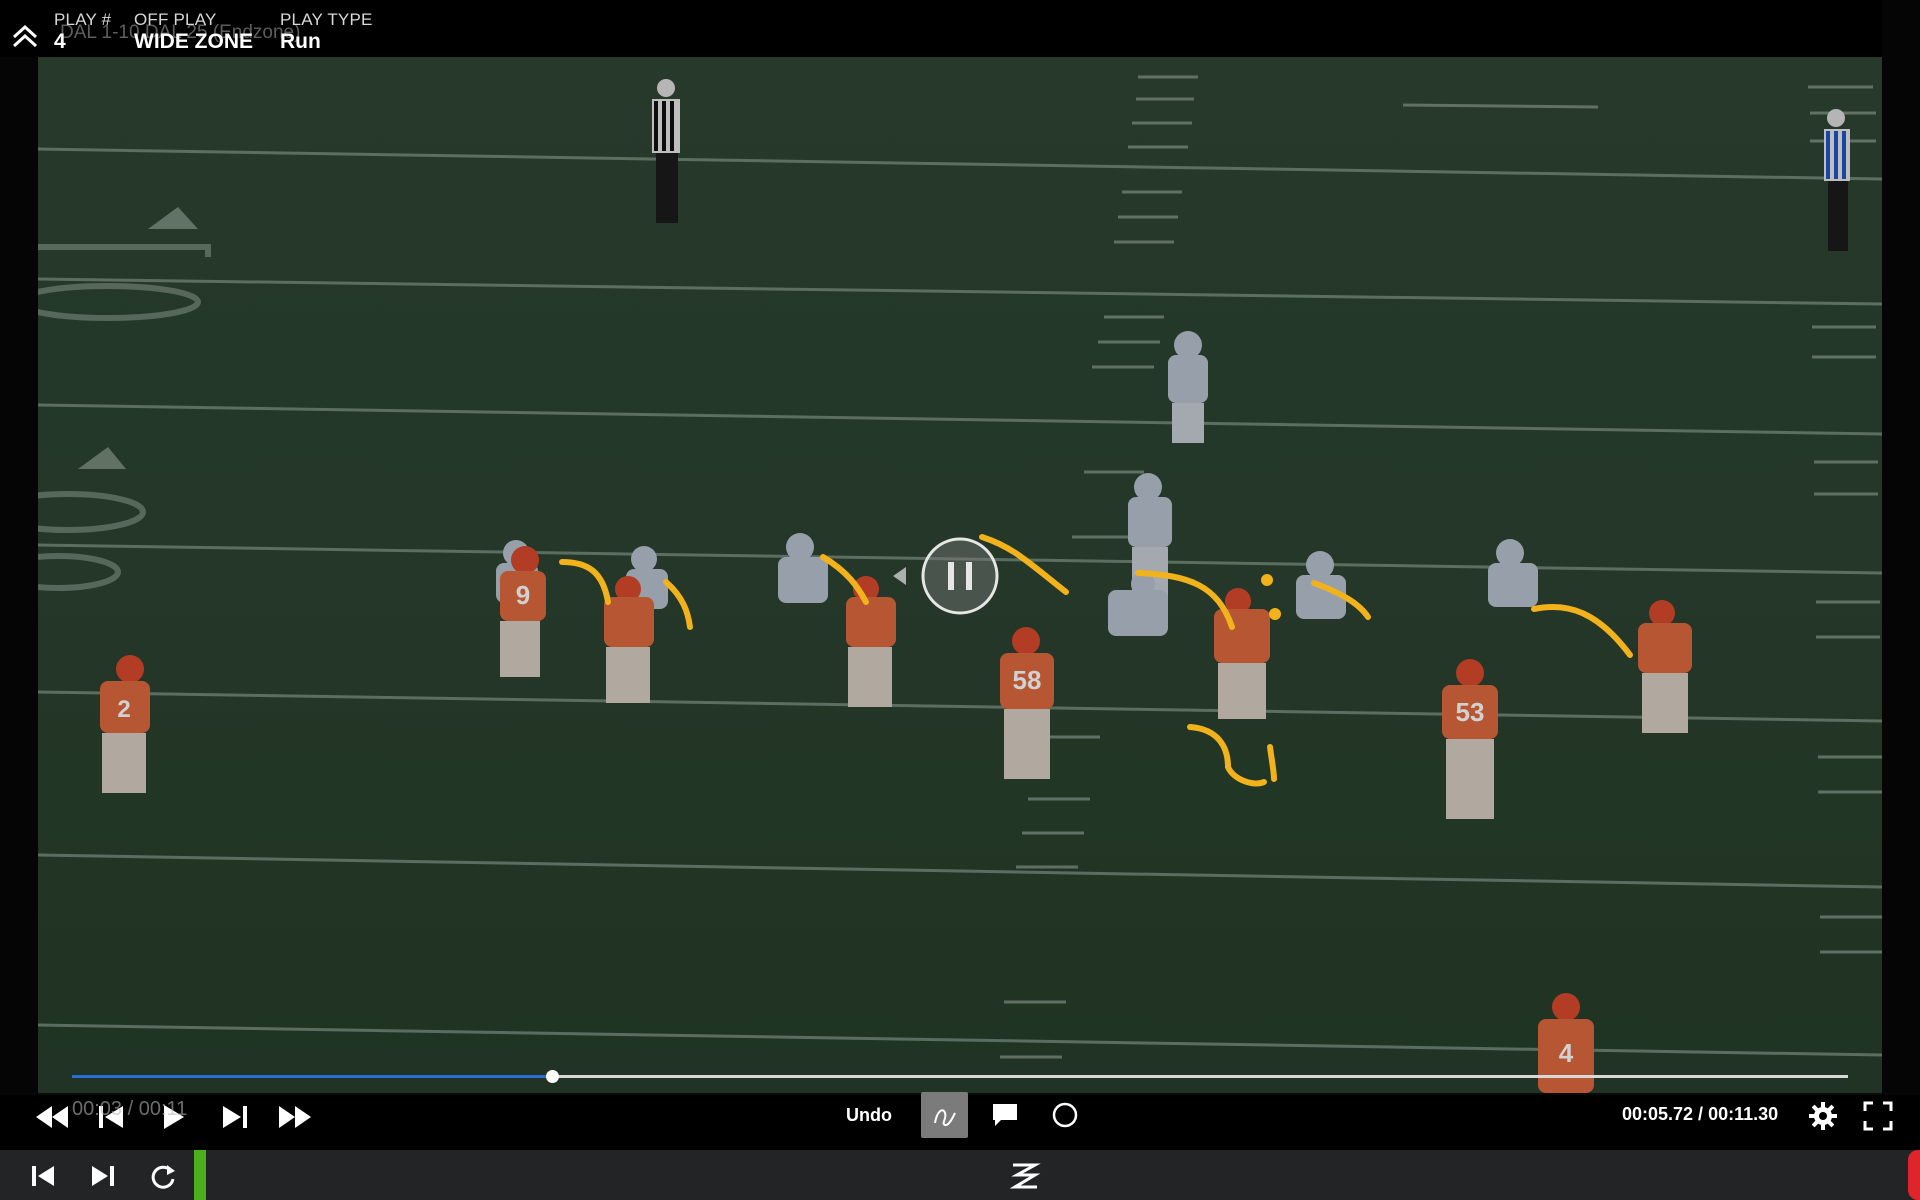  Describe the element at coordinates (43, 1176) in the screenshot. I see `skip-to-start-icon` at that location.